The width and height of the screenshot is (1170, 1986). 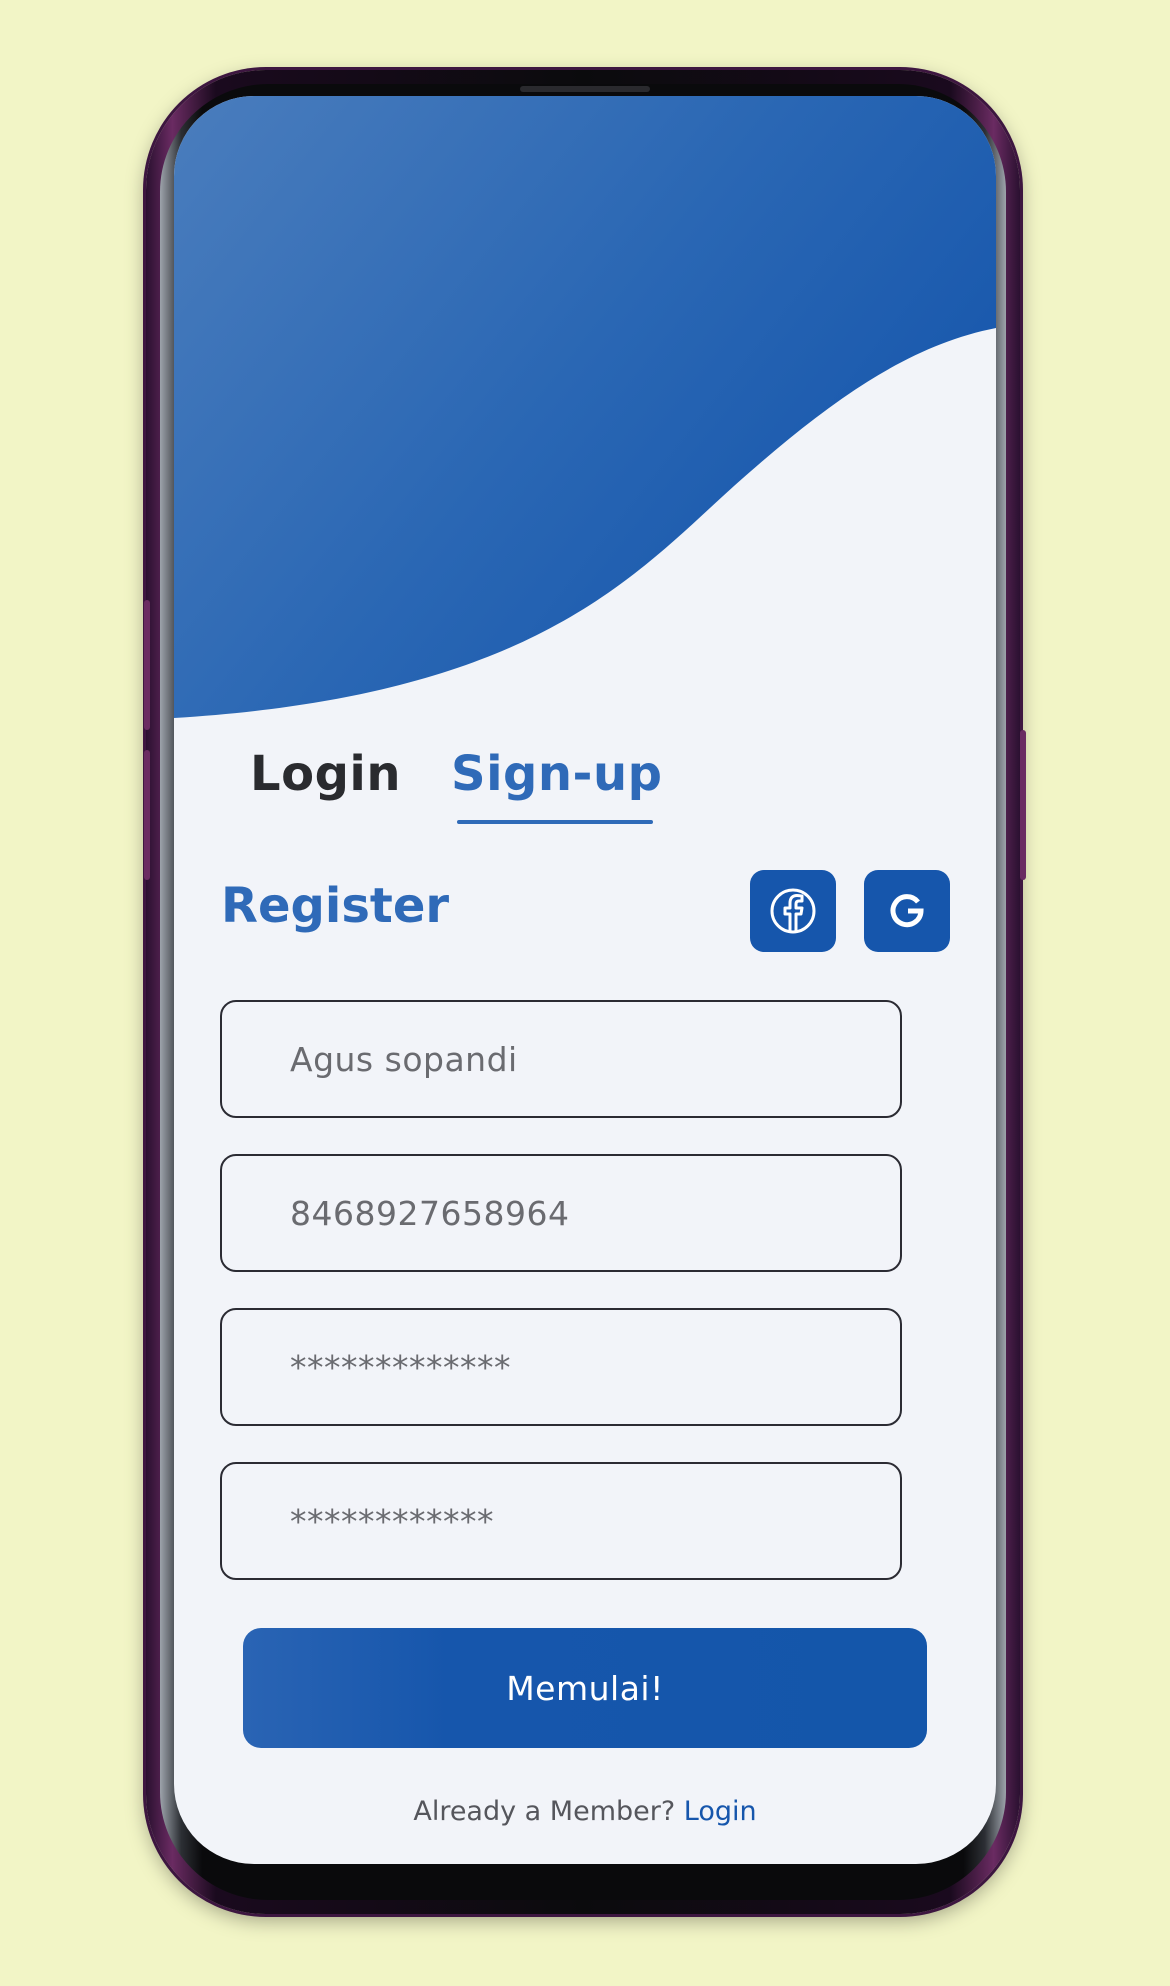 What do you see at coordinates (585, 1688) in the screenshot?
I see `start-button: Memulai!` at bounding box center [585, 1688].